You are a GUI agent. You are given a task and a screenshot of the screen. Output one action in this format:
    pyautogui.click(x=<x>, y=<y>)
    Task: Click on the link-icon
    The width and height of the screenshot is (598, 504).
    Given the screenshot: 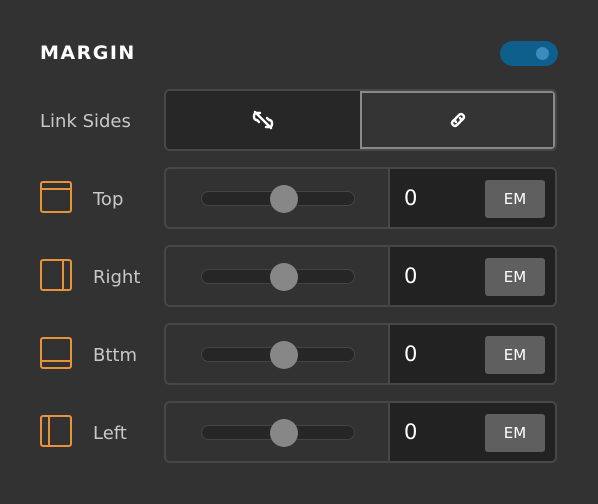 What is the action you would take?
    pyautogui.click(x=458, y=120)
    